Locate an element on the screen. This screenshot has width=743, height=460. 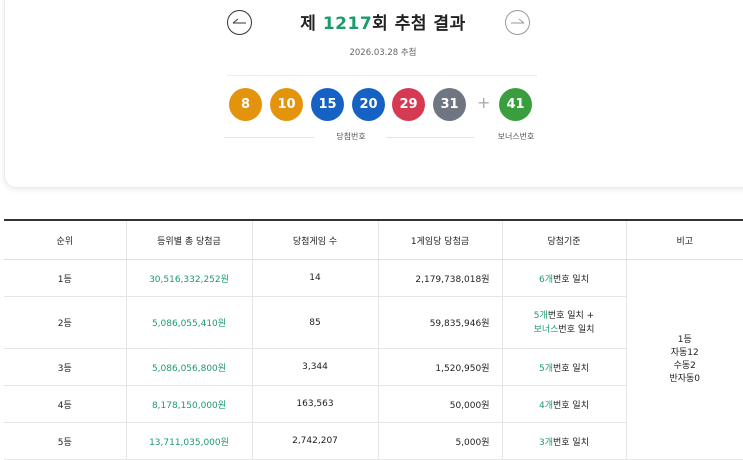
winner-count-cell: 85 is located at coordinates (315, 322).